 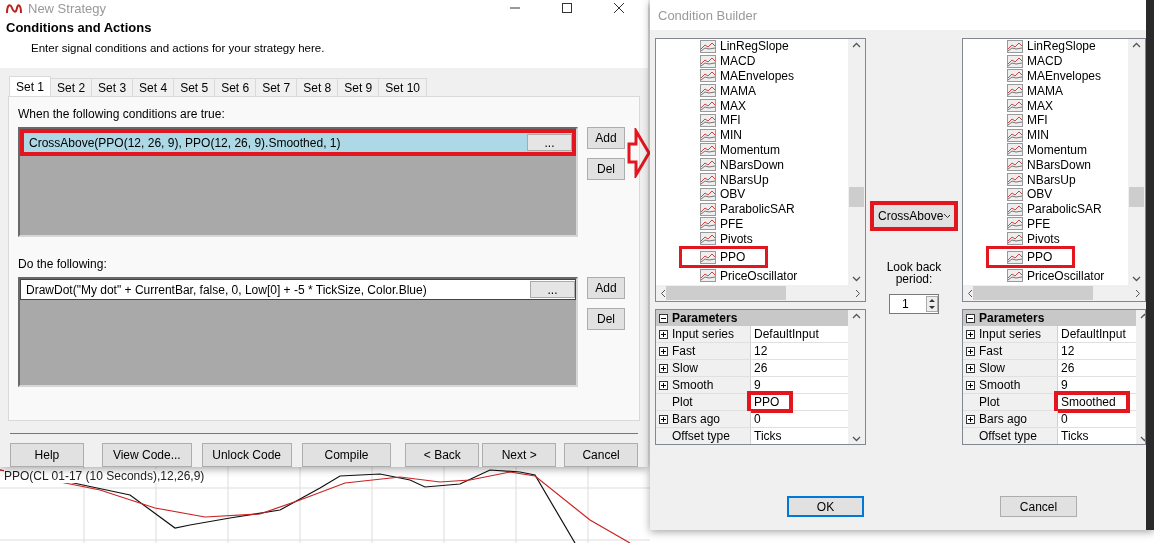 I want to click on indicator-item: MFI, so click(x=1027, y=120).